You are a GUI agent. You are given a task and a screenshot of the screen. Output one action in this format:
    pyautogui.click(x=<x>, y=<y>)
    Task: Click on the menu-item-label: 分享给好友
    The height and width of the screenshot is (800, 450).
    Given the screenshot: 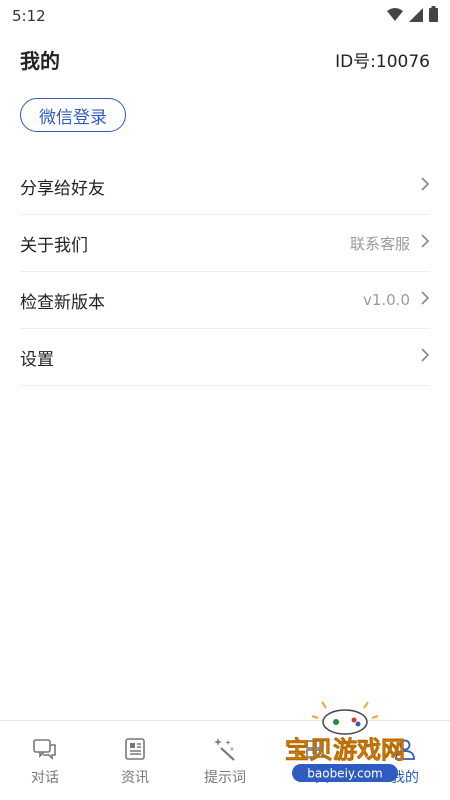 What is the action you would take?
    pyautogui.click(x=62, y=188)
    